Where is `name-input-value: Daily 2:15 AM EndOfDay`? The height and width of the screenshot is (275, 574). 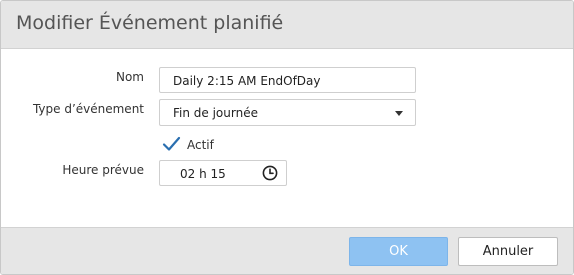 name-input-value: Daily 2:15 AM EndOfDay is located at coordinates (247, 81).